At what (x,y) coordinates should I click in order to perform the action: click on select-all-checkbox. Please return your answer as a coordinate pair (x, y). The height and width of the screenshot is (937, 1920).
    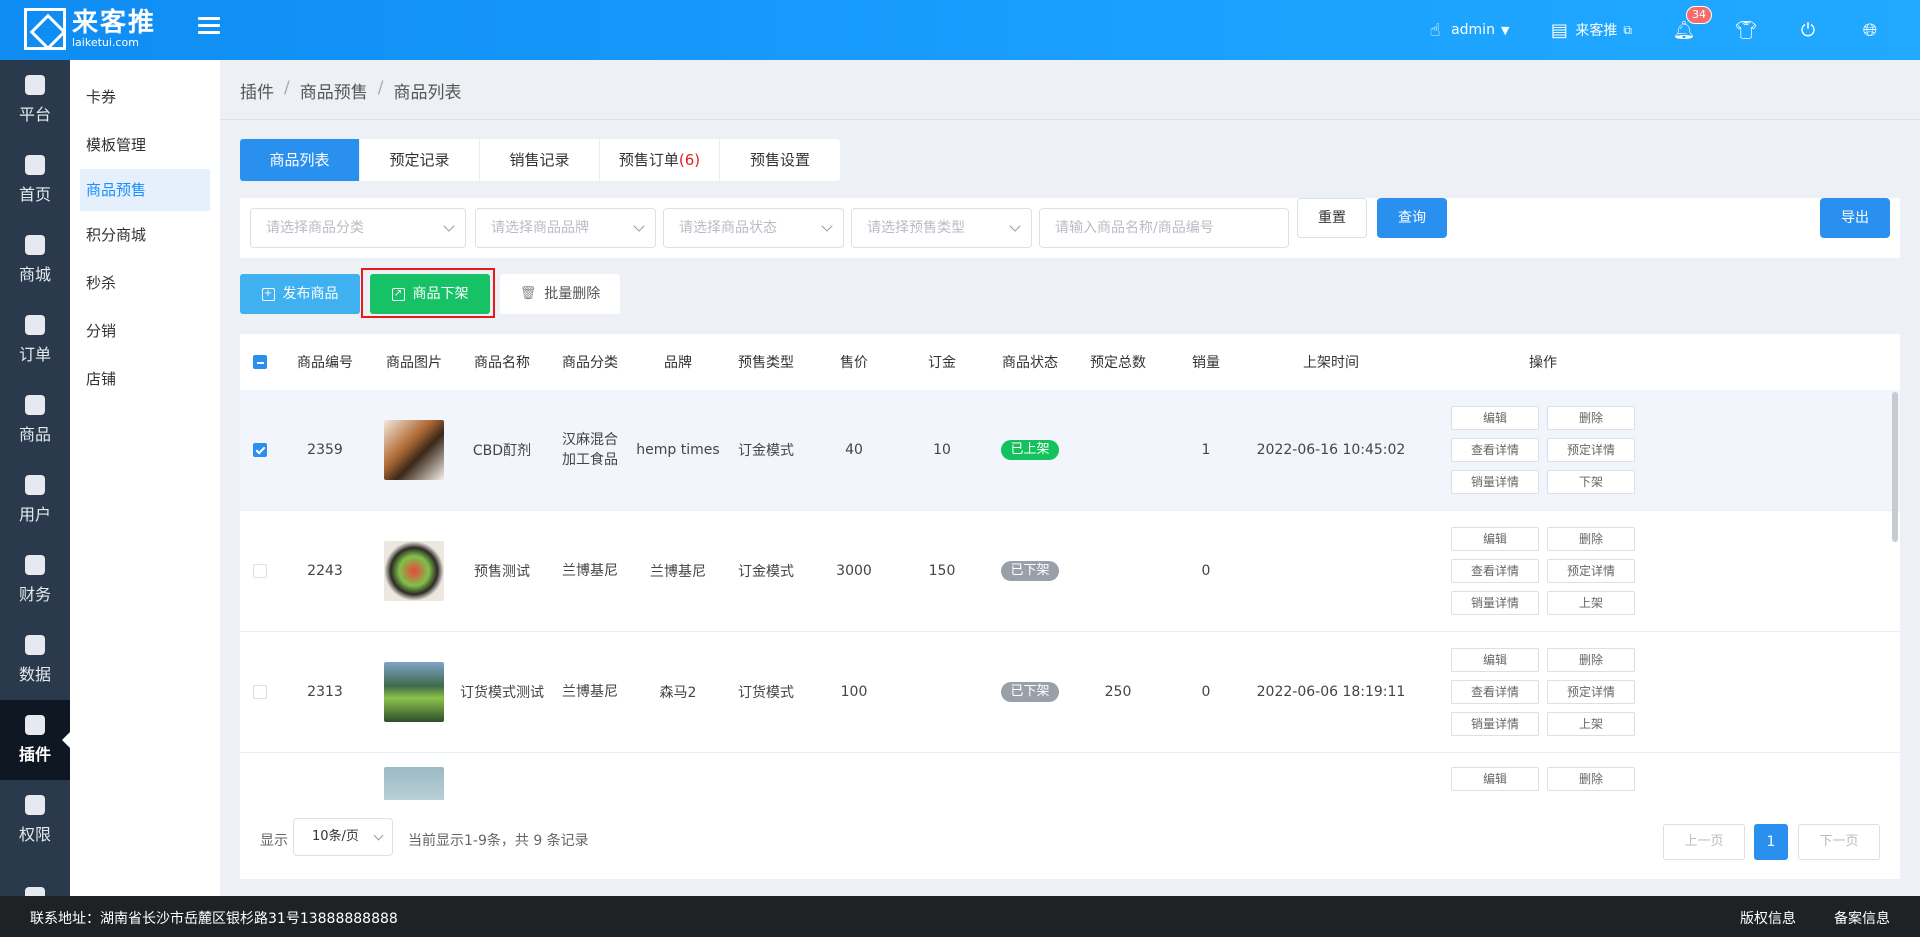
    Looking at the image, I should click on (260, 362).